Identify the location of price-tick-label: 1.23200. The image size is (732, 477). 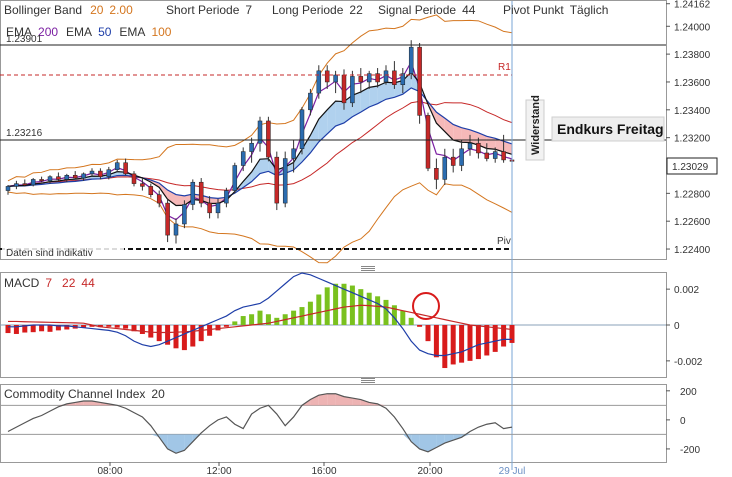
(692, 139).